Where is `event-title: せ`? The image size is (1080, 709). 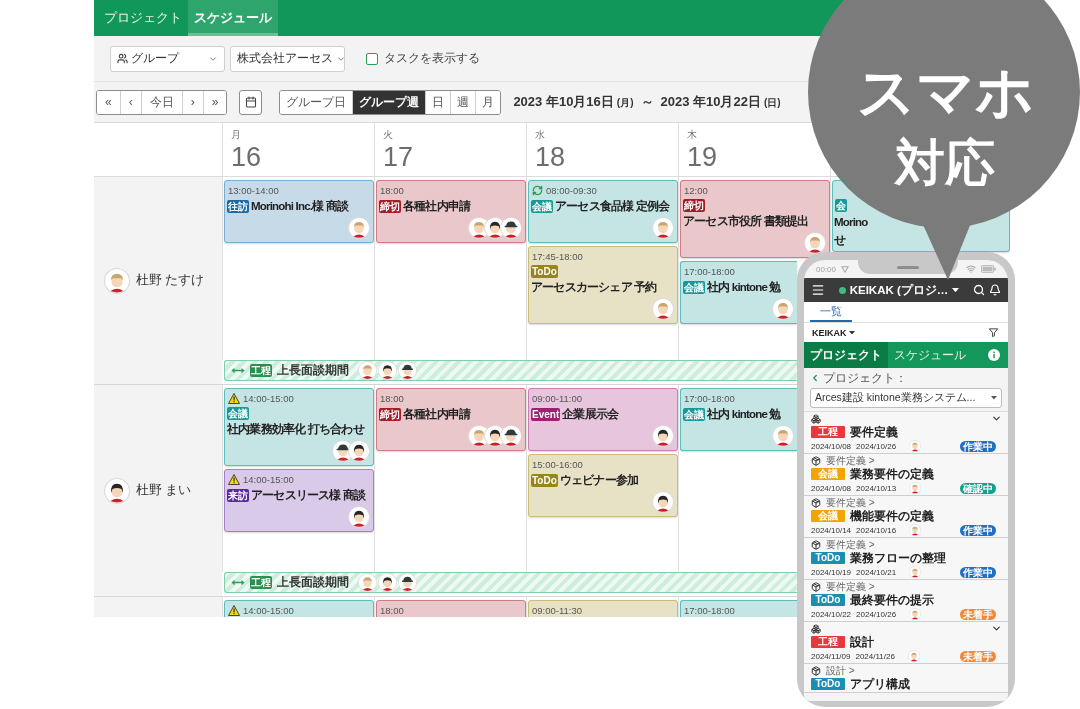
event-title: せ is located at coordinates (840, 240).